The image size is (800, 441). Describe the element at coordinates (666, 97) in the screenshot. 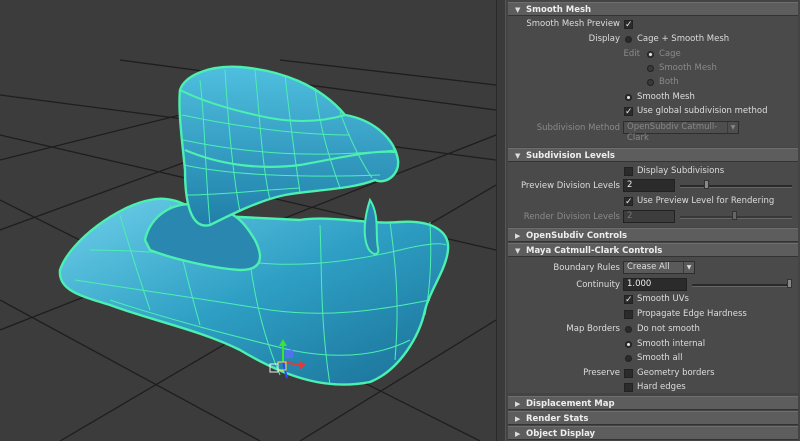

I see `display-smooth-mesh-label: Smooth Mesh` at that location.